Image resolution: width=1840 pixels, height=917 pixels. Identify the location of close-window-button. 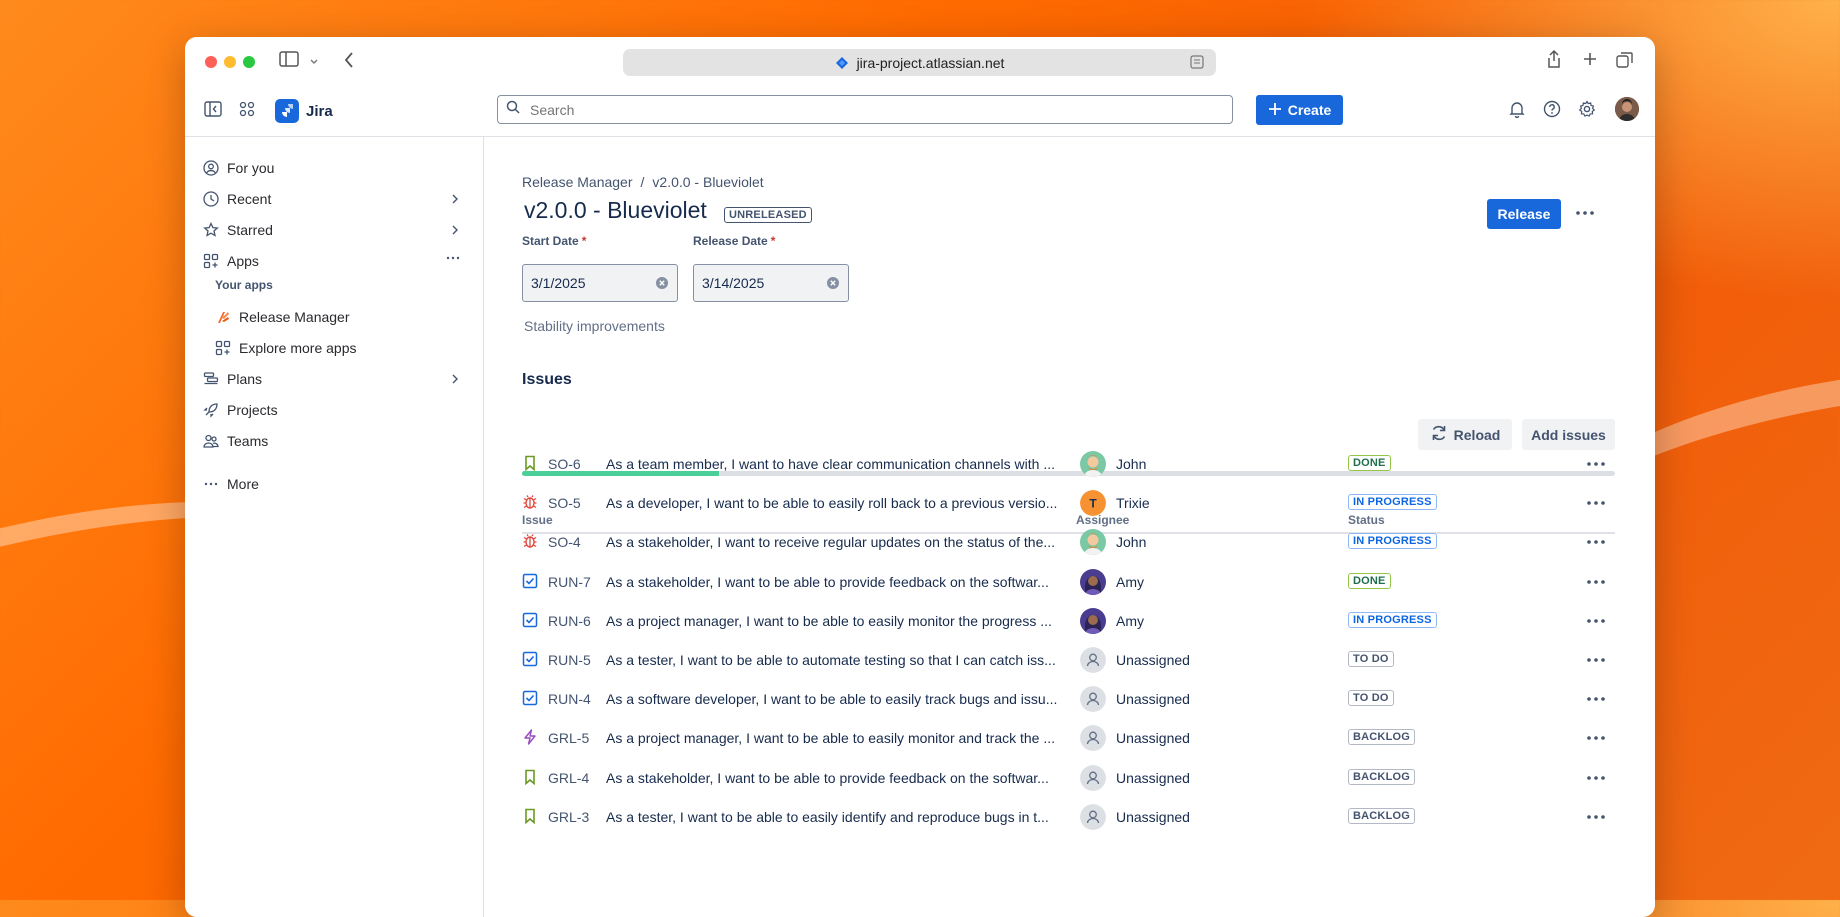
(211, 62).